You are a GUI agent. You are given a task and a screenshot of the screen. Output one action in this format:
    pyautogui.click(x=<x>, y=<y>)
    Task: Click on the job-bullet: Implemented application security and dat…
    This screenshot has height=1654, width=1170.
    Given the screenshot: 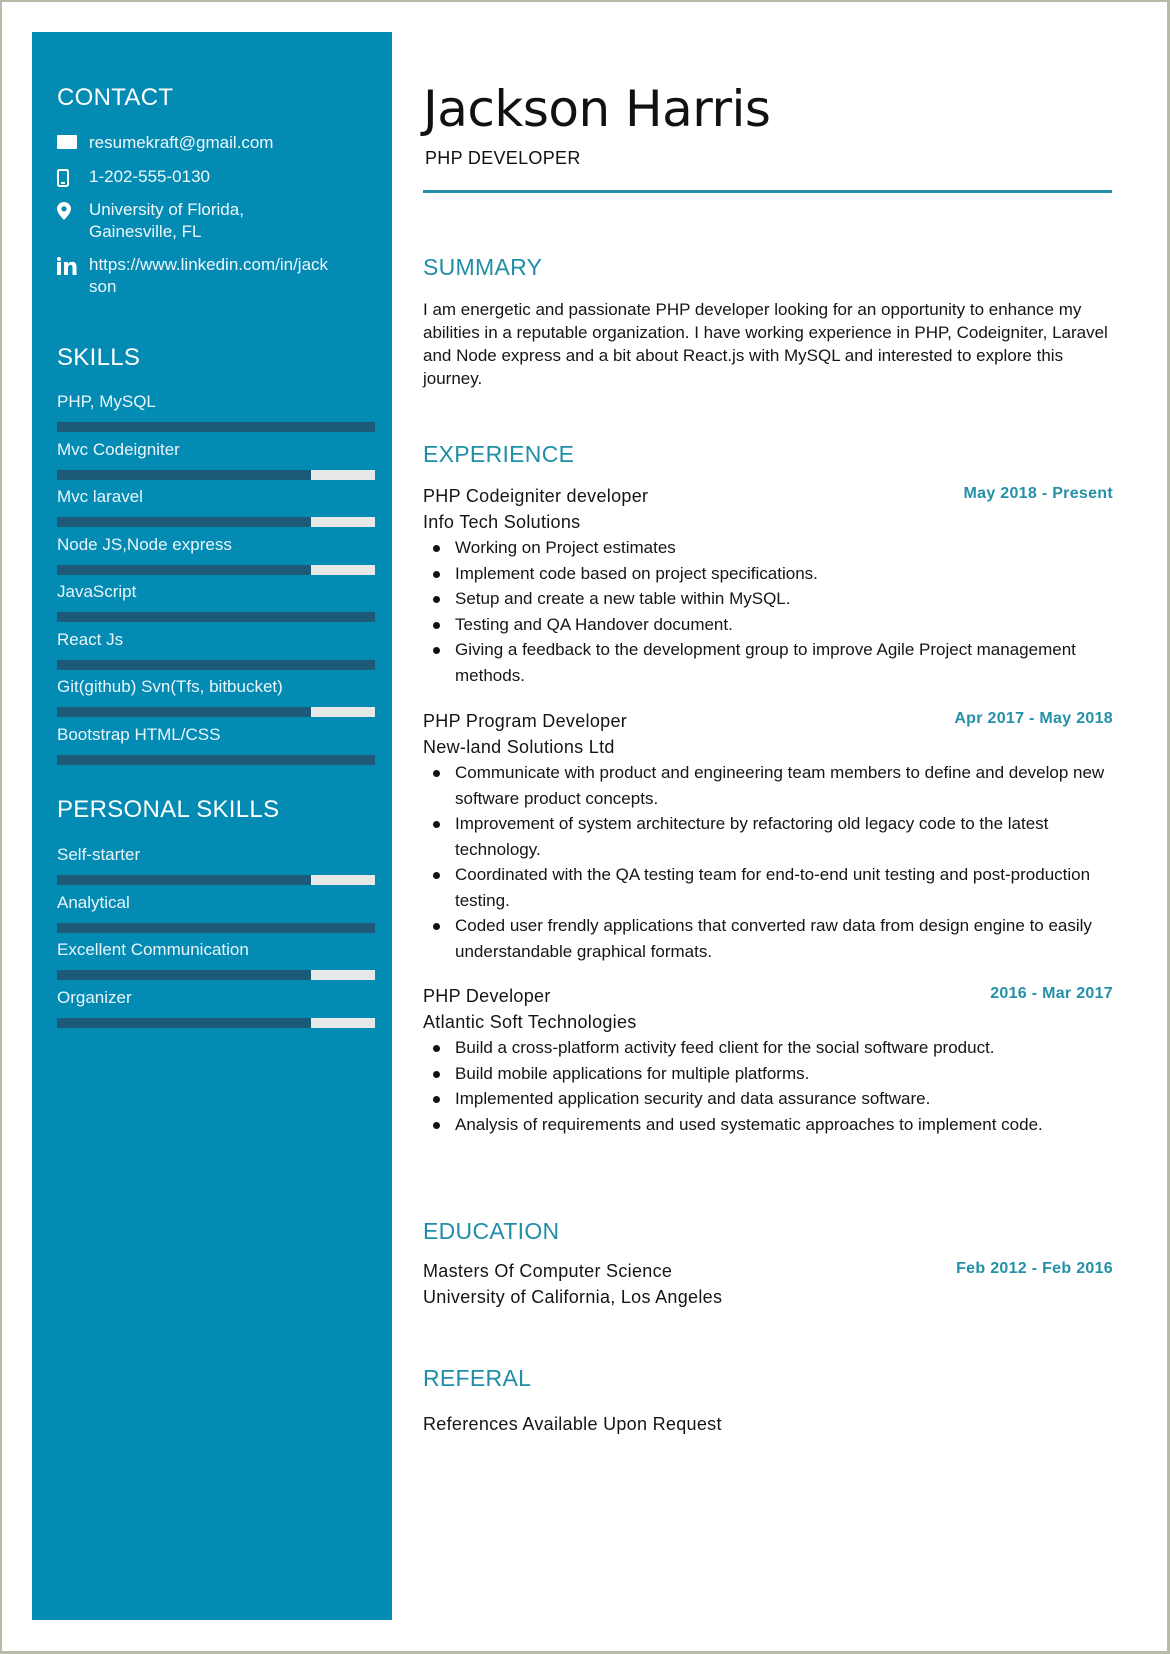 What is the action you would take?
    pyautogui.click(x=768, y=1099)
    